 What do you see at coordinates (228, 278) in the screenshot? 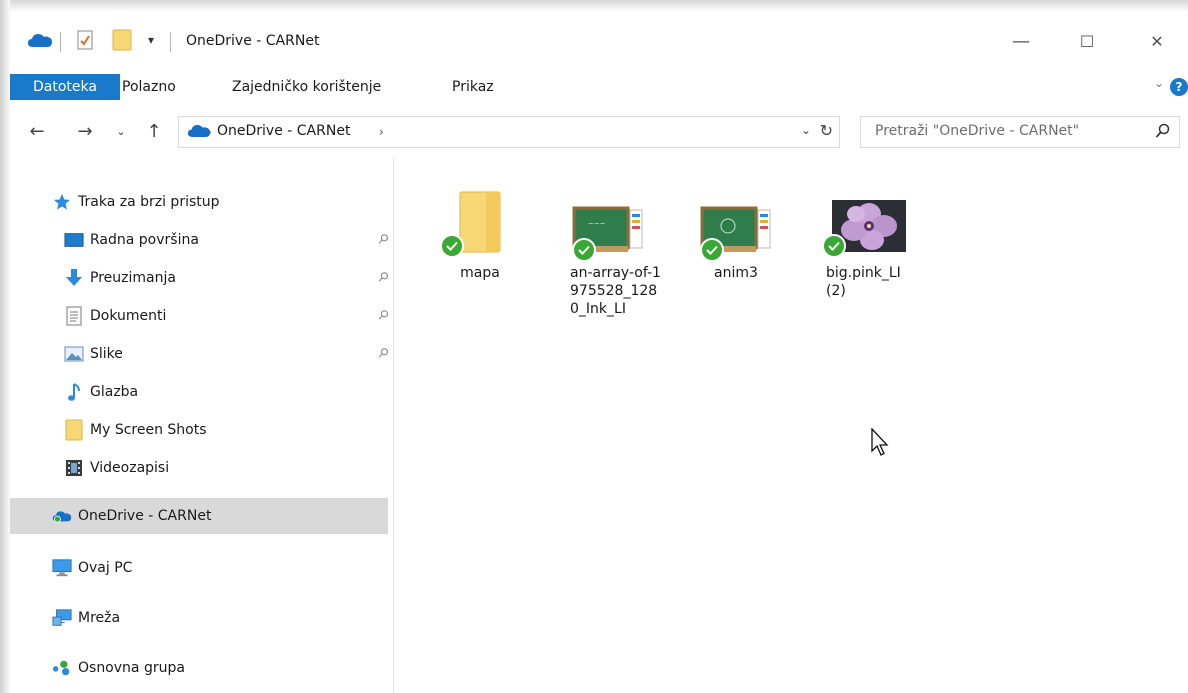
I see `nav-item-preuzimanja: Preuzimanja ⚲` at bounding box center [228, 278].